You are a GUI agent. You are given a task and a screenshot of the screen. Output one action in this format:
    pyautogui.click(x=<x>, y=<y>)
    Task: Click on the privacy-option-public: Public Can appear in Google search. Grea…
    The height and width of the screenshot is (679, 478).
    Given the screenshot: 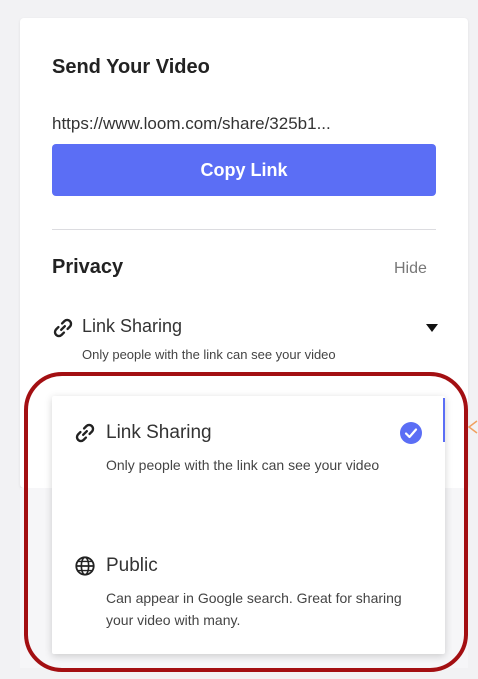 What is the action you would take?
    pyautogui.click(x=248, y=596)
    